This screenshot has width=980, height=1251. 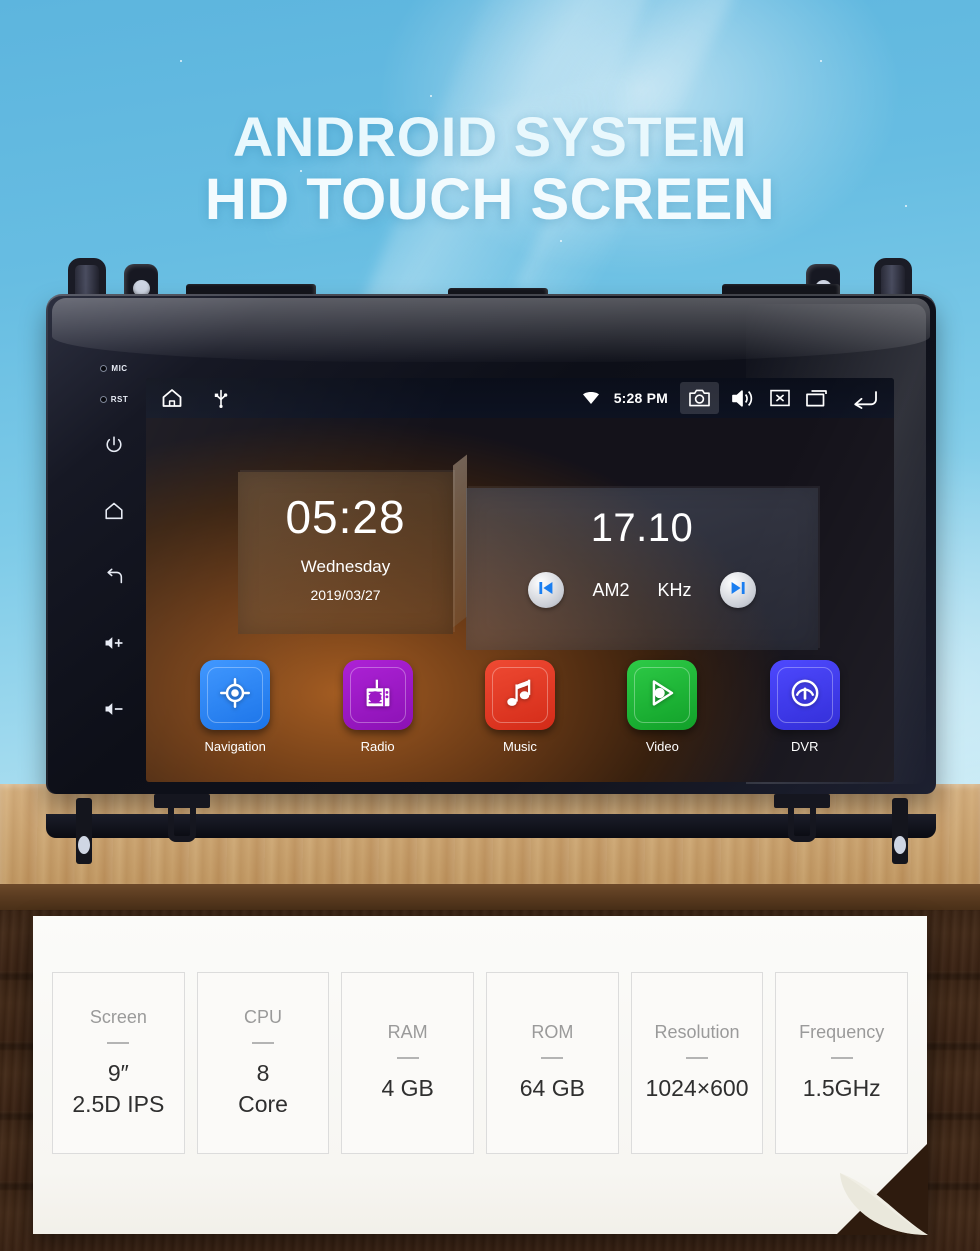 I want to click on screenshot-button, so click(x=699, y=398).